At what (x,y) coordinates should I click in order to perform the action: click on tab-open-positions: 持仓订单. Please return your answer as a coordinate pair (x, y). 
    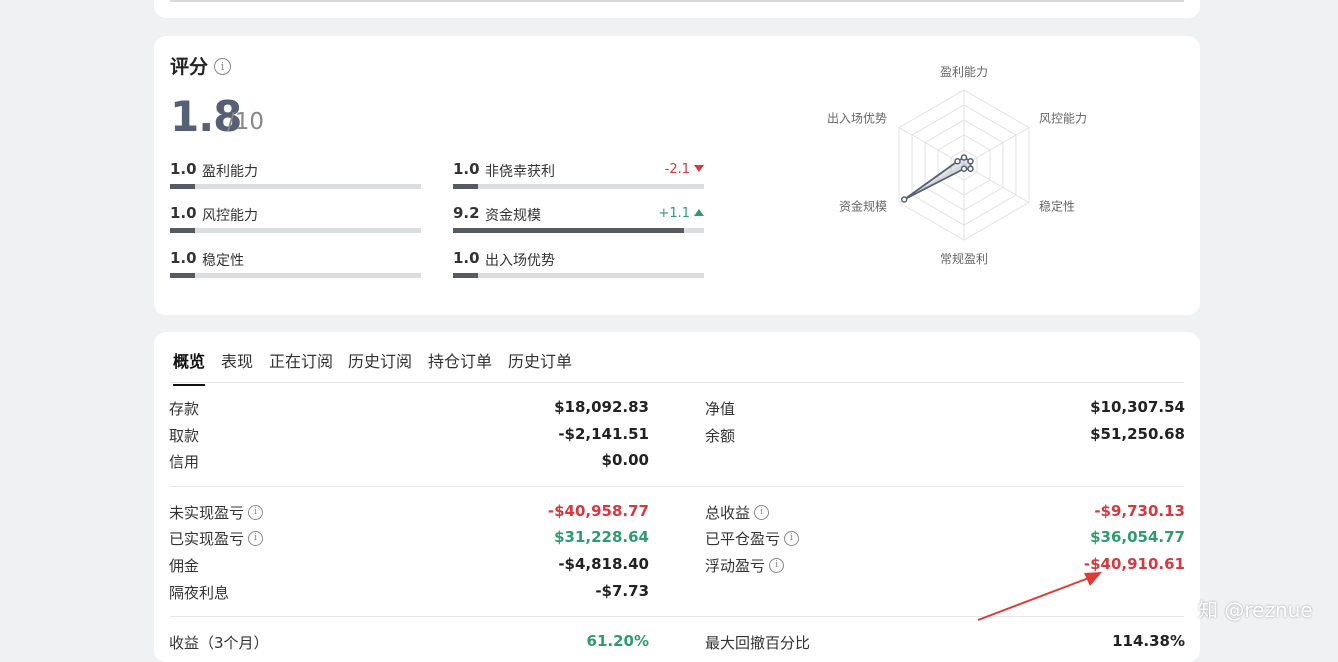
    Looking at the image, I should click on (460, 366).